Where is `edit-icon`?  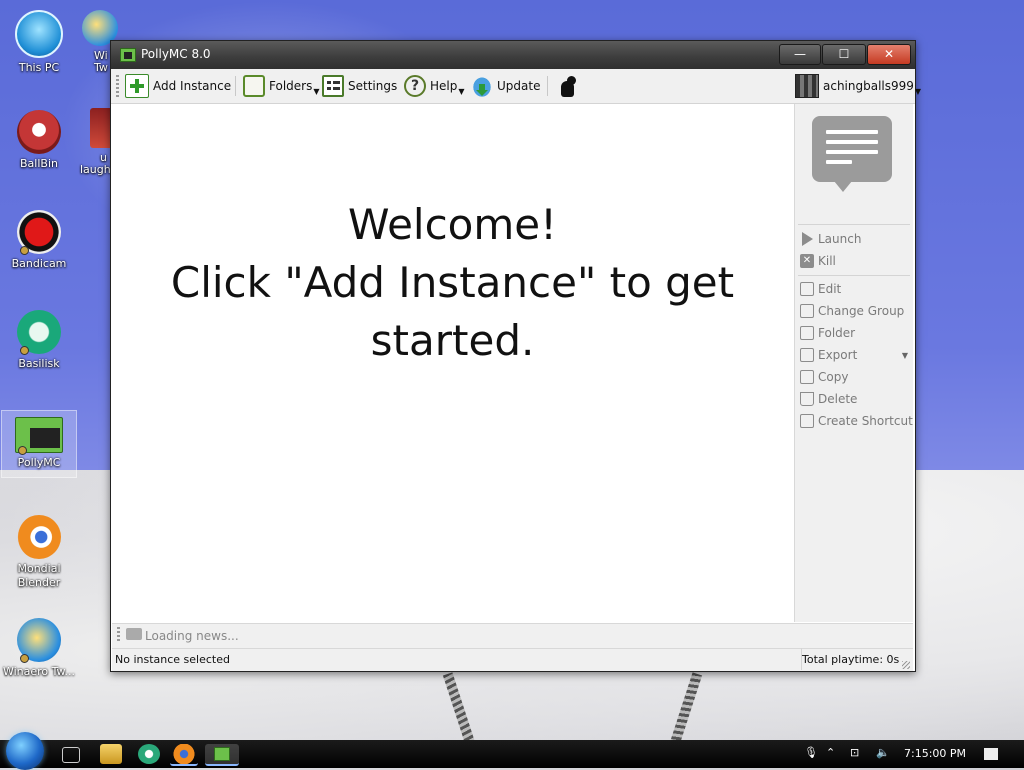
edit-icon is located at coordinates (807, 289).